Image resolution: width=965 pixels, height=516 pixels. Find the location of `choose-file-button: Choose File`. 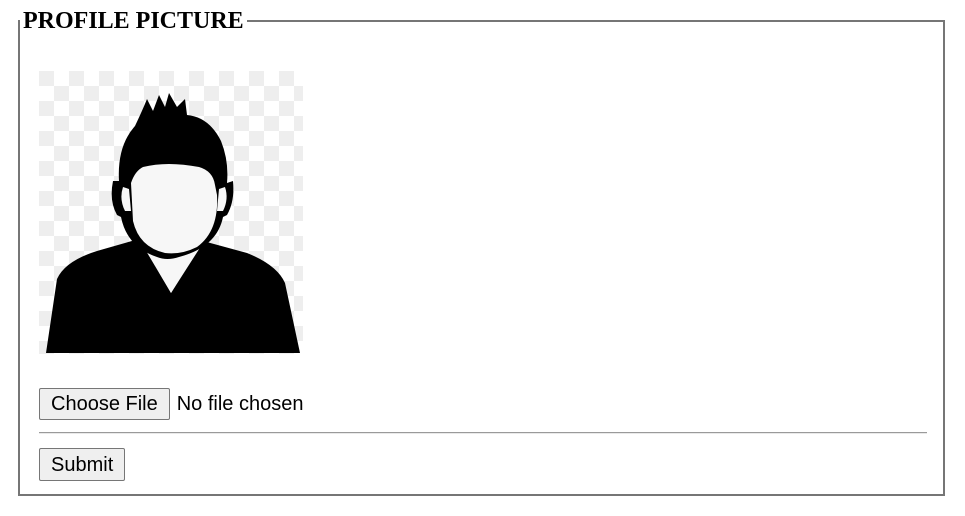

choose-file-button: Choose File is located at coordinates (104, 404).